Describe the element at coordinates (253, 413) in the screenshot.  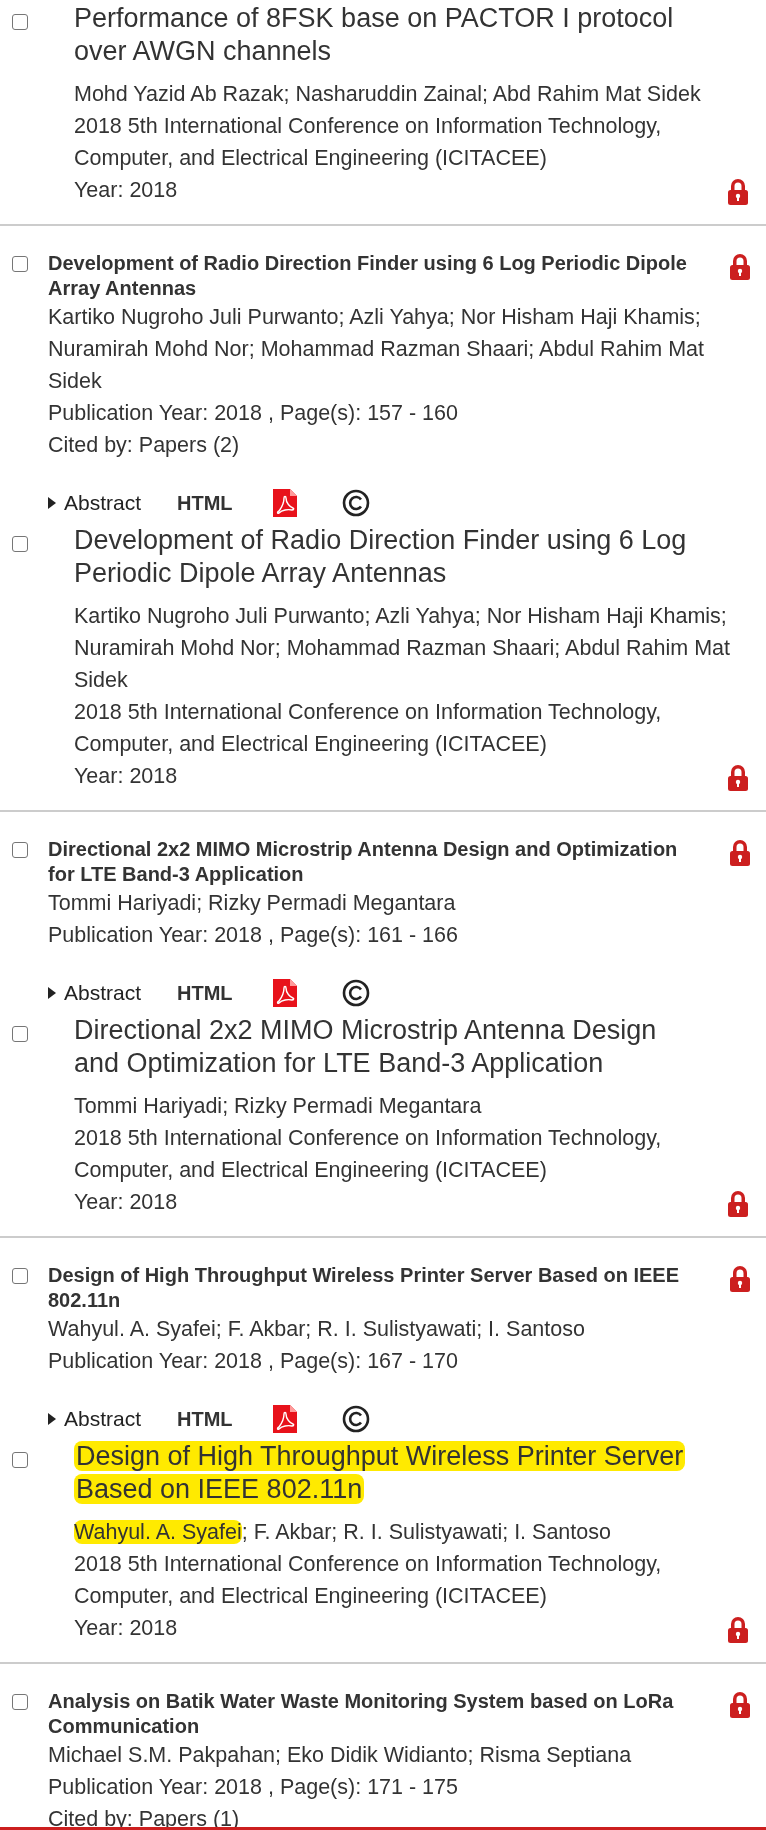
I see `publication-info: Publication Year: 2018 , Page(s): 157 - 160` at that location.